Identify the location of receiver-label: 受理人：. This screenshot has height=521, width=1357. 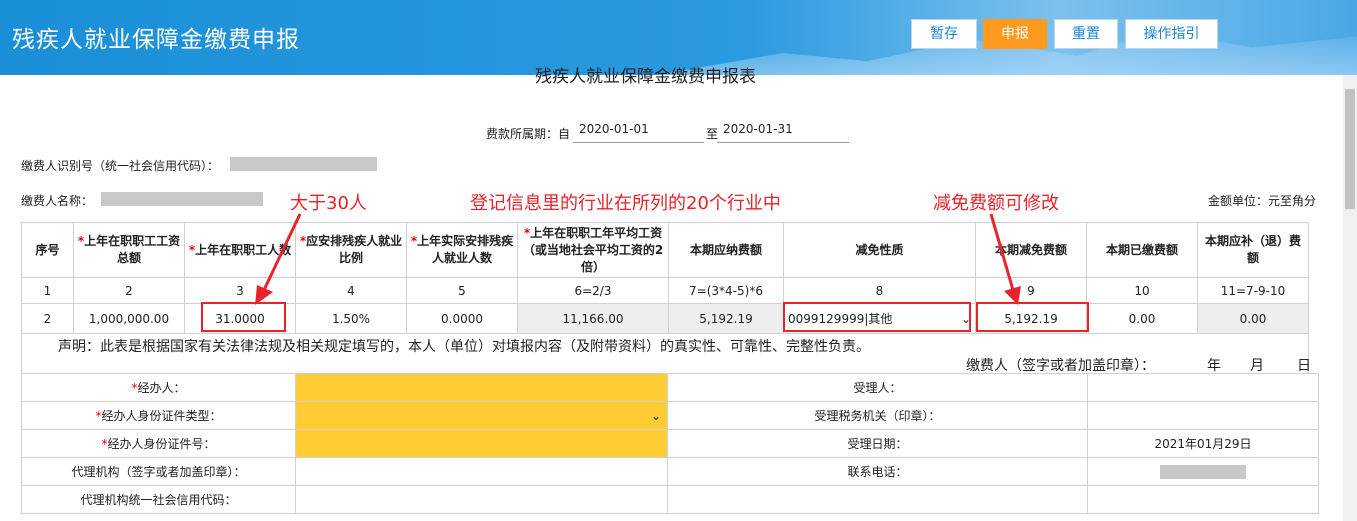
(877, 387).